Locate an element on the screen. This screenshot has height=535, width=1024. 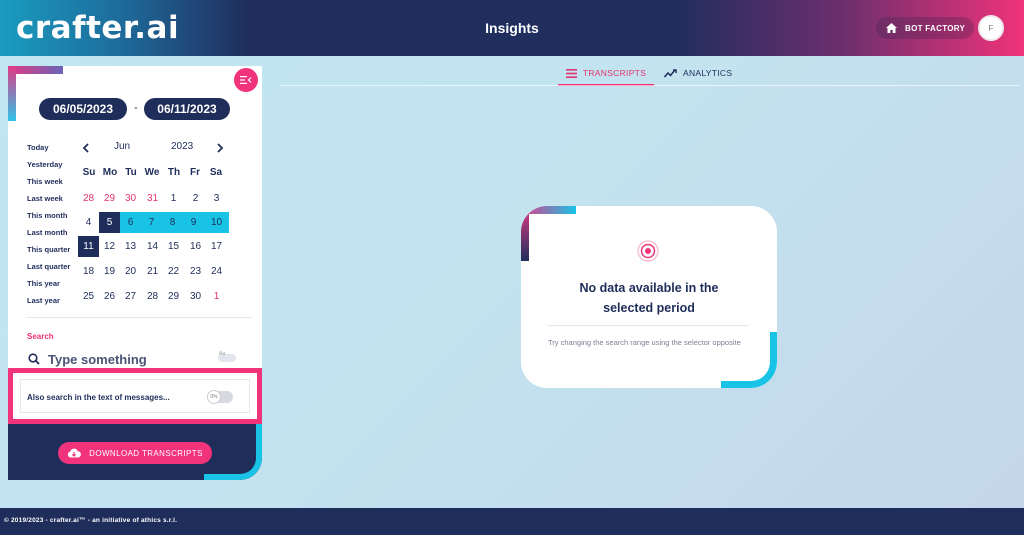
list-icon is located at coordinates (571, 73).